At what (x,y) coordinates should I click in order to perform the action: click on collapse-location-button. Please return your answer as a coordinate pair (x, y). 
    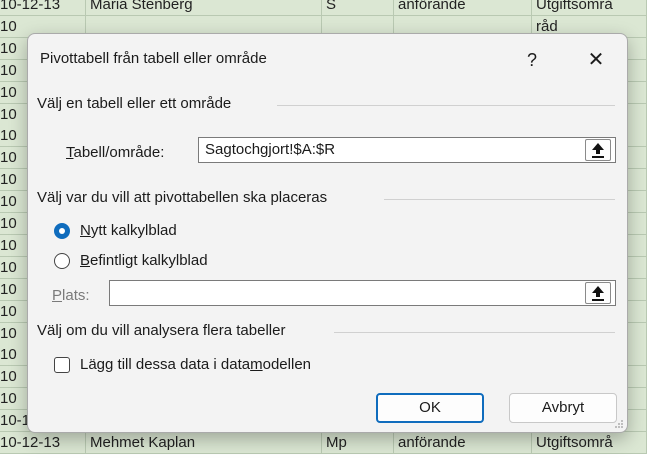
    Looking at the image, I should click on (598, 293).